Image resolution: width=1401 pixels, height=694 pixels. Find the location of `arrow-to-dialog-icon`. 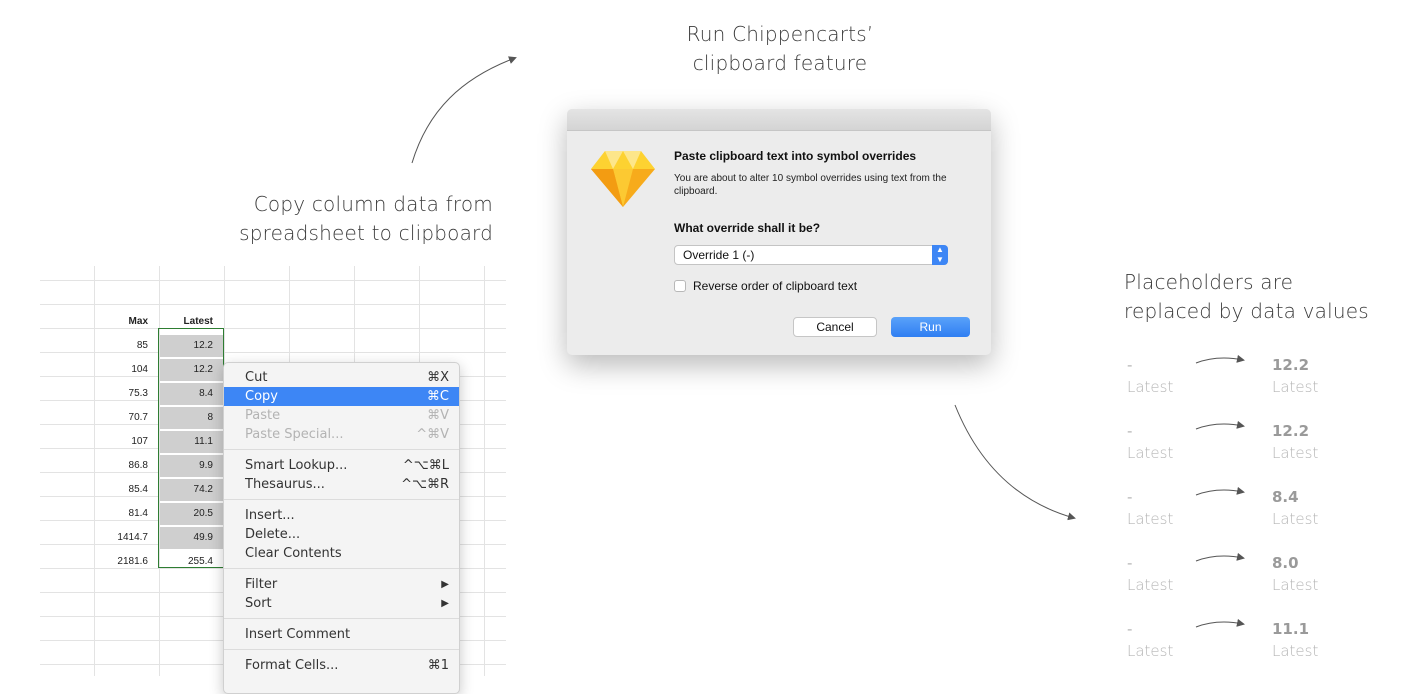

arrow-to-dialog-icon is located at coordinates (464, 110).